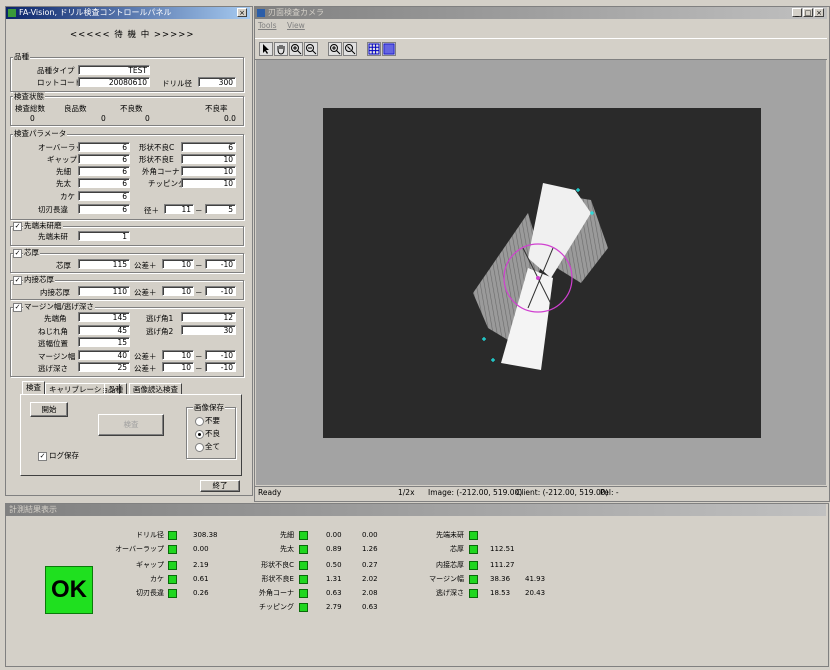 The width and height of the screenshot is (830, 670). I want to click on status-client-coords: Client: (-212.00, 519.00), so click(562, 492).